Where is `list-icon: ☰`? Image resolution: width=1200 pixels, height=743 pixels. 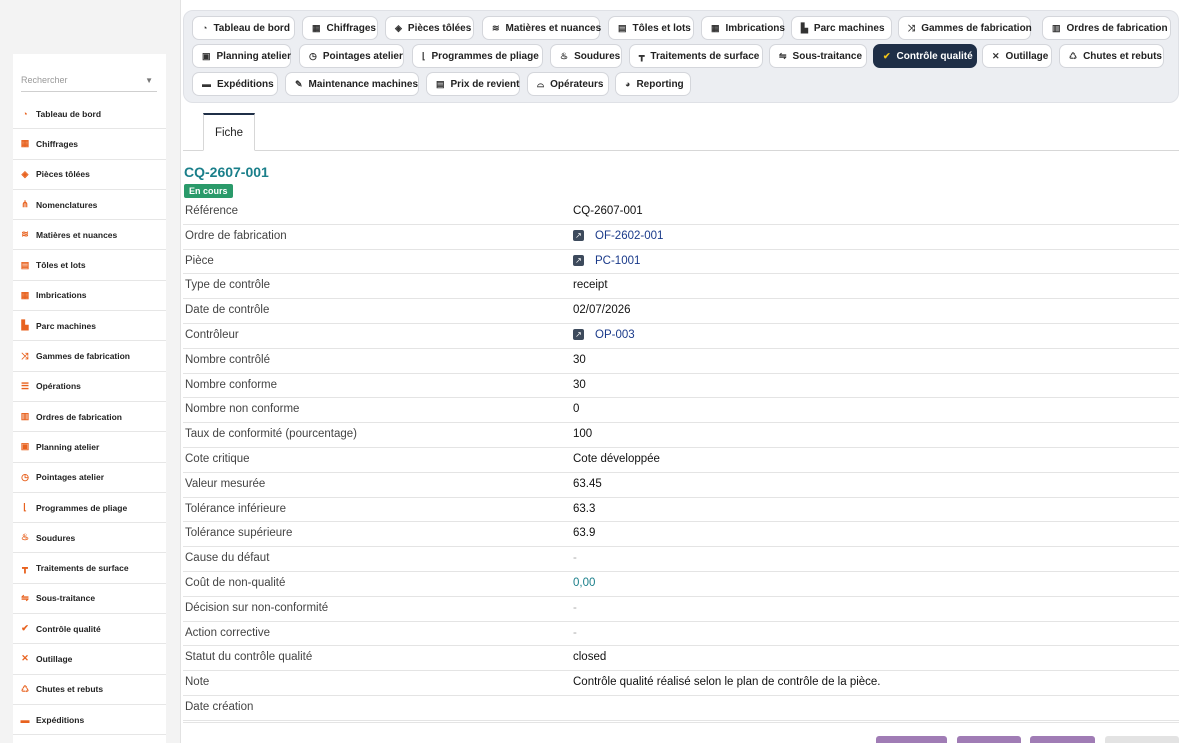
list-icon: ☰ is located at coordinates (25, 385).